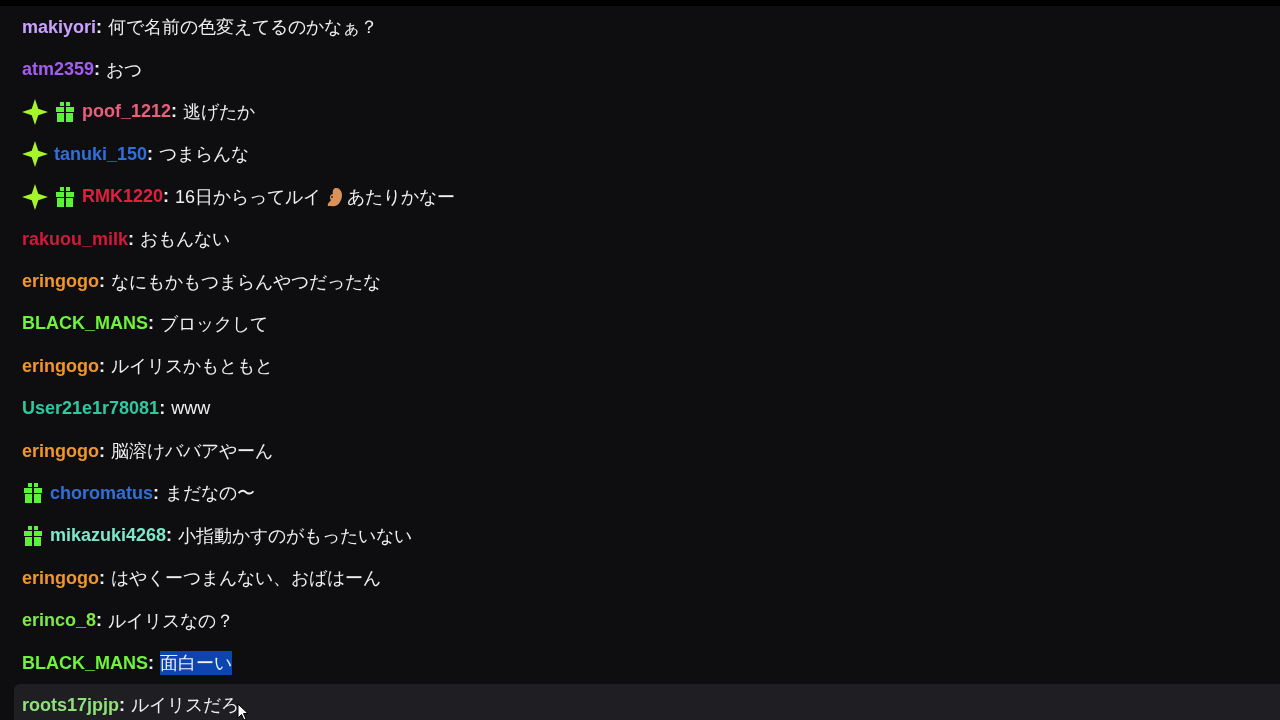 The height and width of the screenshot is (720, 1280). Describe the element at coordinates (248, 197) in the screenshot. I see `message-text: 16日からってルイ` at that location.